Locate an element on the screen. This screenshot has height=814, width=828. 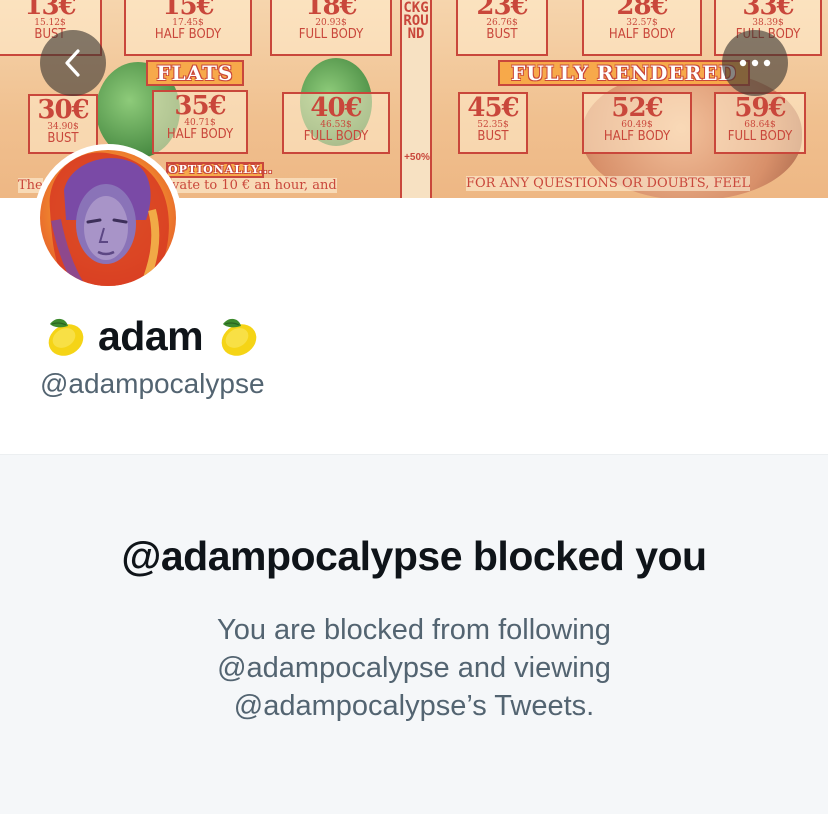
price-cell-rr-half: 52€ 60.49$ HALF BODY is located at coordinates (637, 123).